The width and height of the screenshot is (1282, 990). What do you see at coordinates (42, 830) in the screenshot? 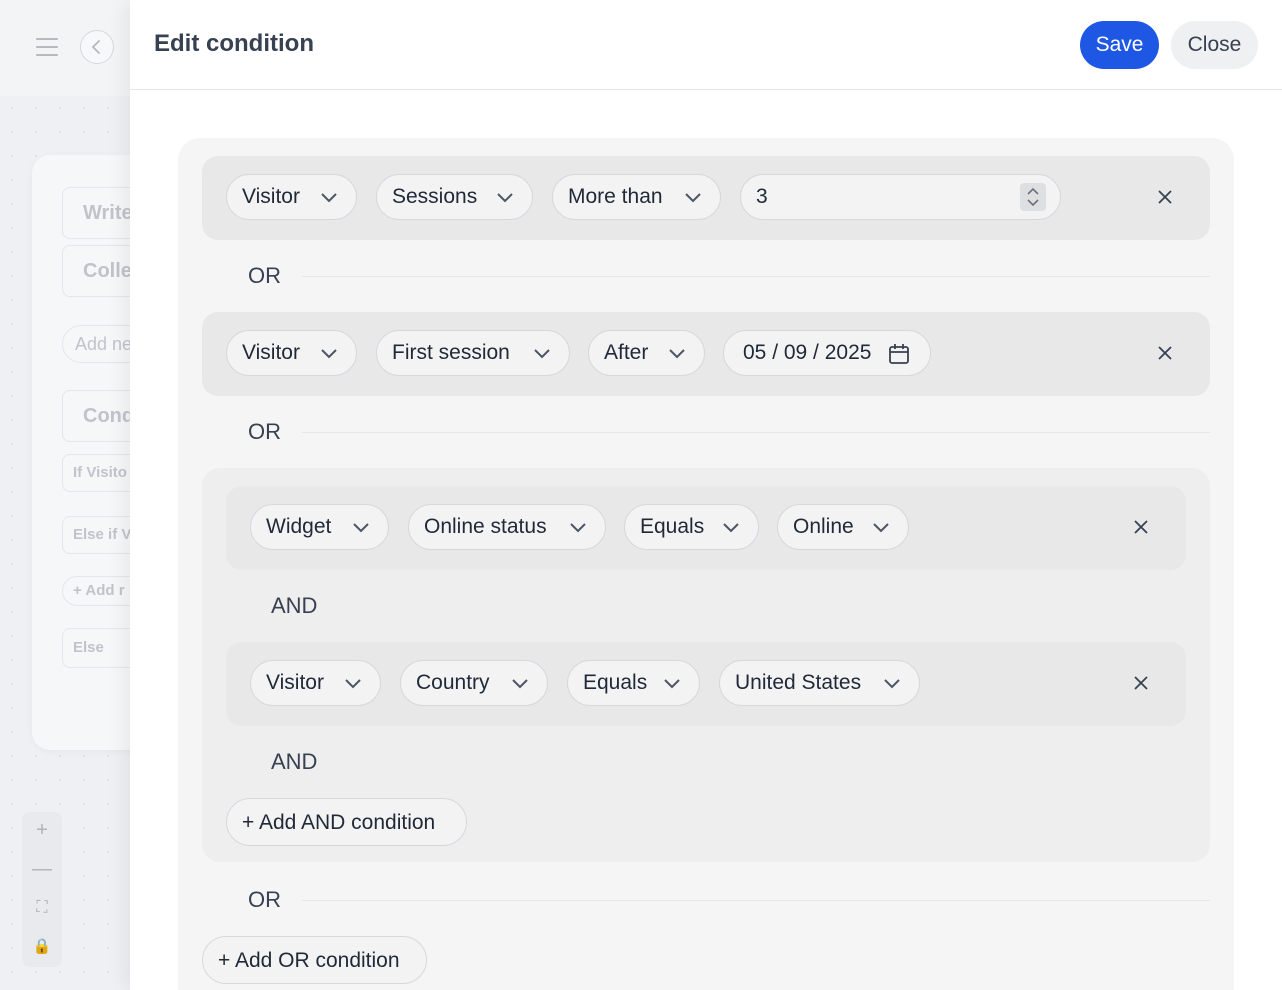
I see `zoom-in-icon: +` at bounding box center [42, 830].